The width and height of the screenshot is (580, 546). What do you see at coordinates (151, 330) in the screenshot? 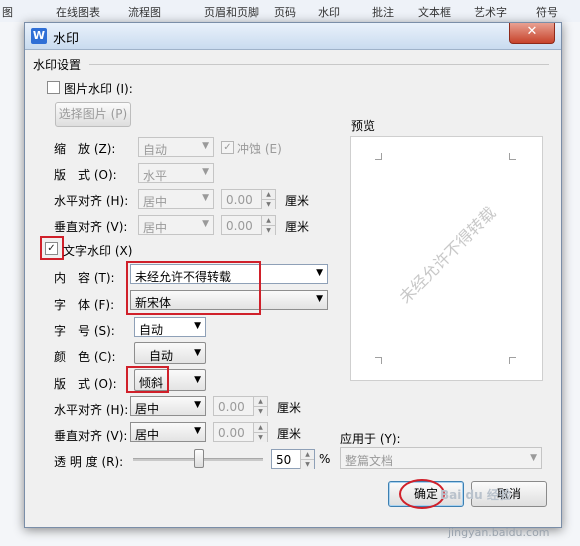
I see `size-value: 自动` at bounding box center [151, 330].